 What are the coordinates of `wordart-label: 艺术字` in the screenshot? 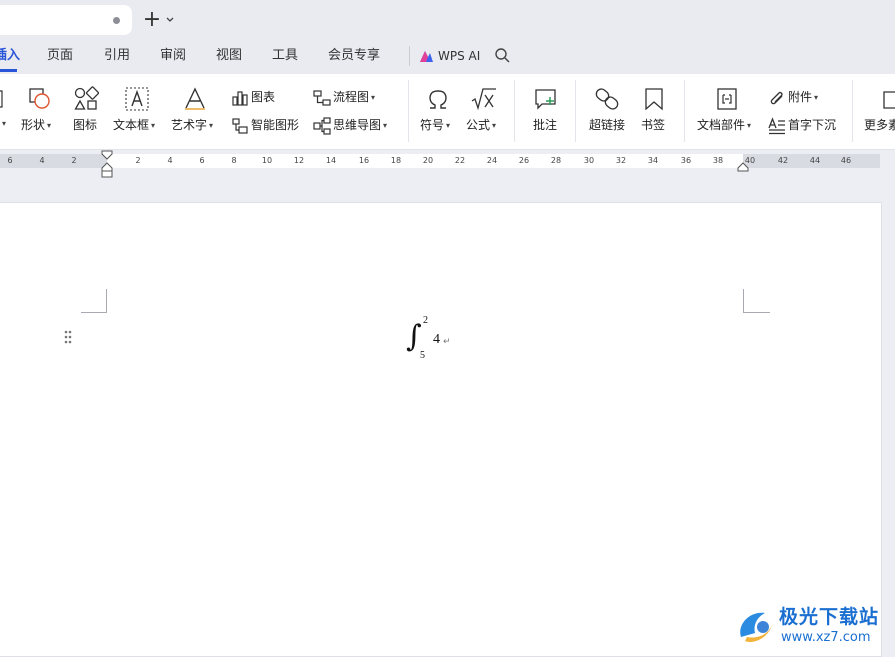 It's located at (189, 125).